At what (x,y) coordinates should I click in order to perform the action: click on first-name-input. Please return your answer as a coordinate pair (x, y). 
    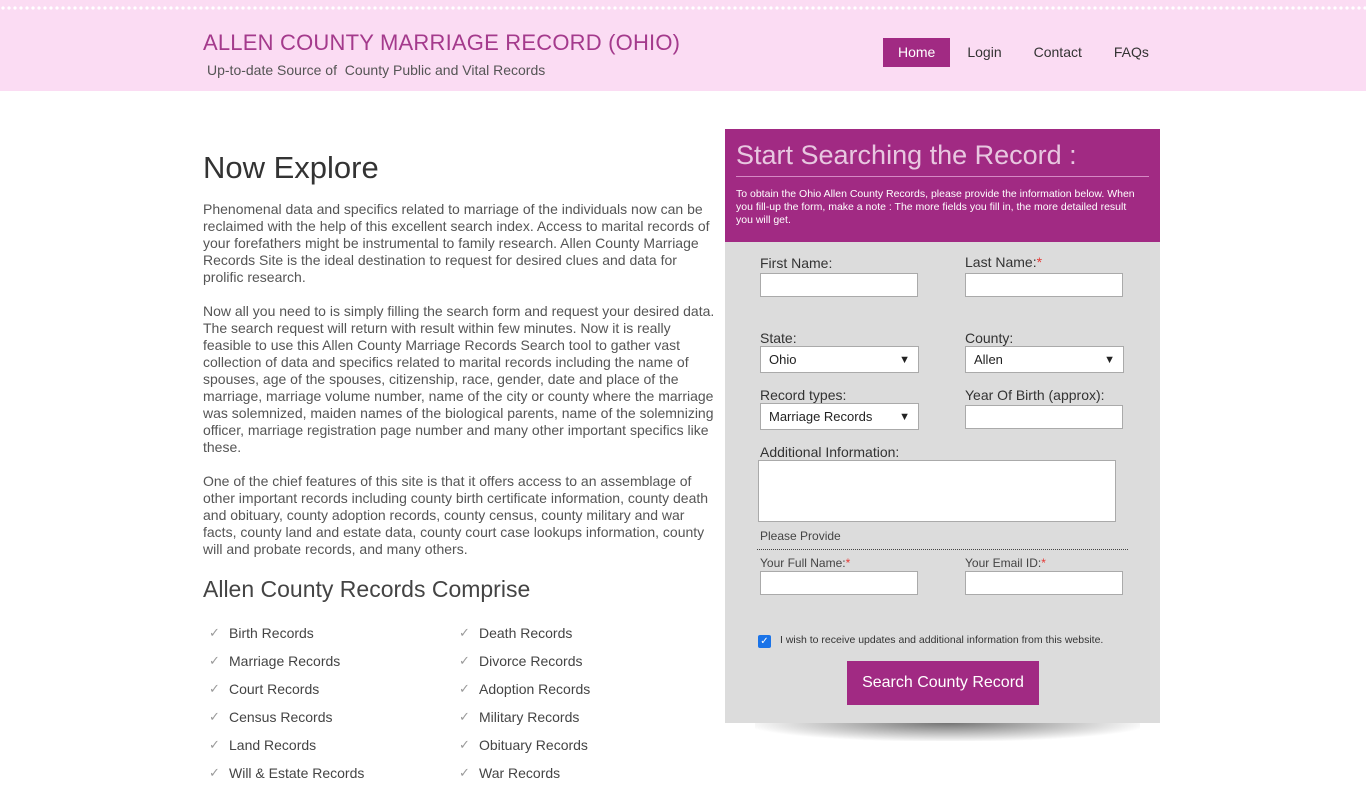
    Looking at the image, I should click on (839, 285).